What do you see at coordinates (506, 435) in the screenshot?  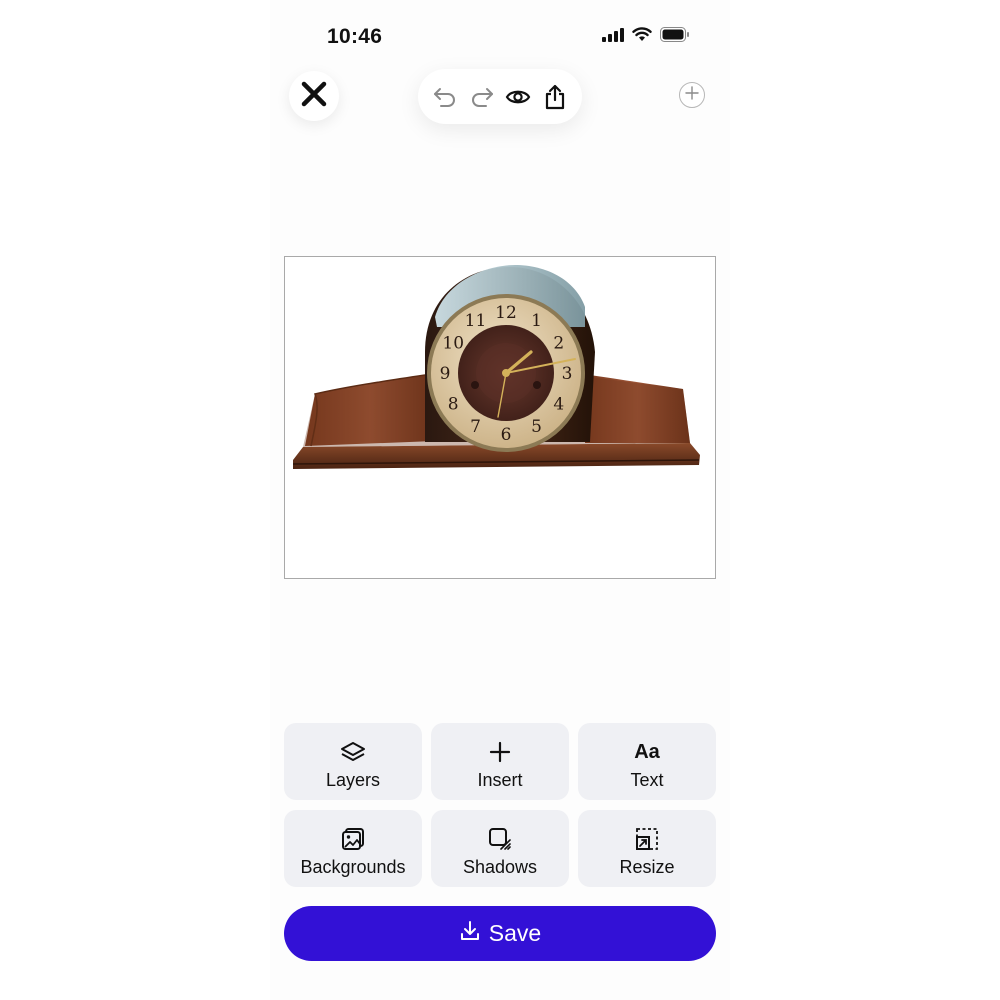 I see `clock-numeral: 6` at bounding box center [506, 435].